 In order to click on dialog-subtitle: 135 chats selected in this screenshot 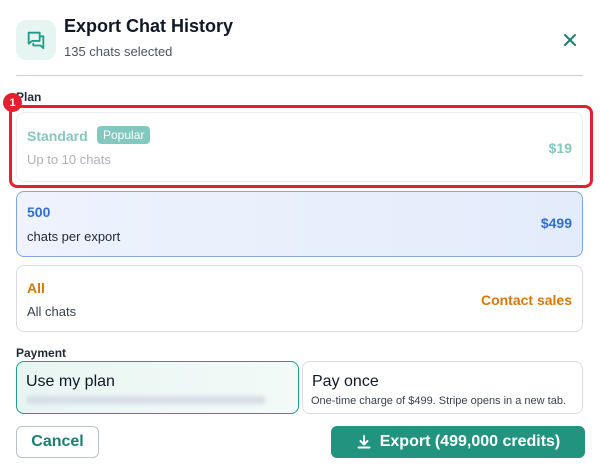, I will do `click(118, 51)`.